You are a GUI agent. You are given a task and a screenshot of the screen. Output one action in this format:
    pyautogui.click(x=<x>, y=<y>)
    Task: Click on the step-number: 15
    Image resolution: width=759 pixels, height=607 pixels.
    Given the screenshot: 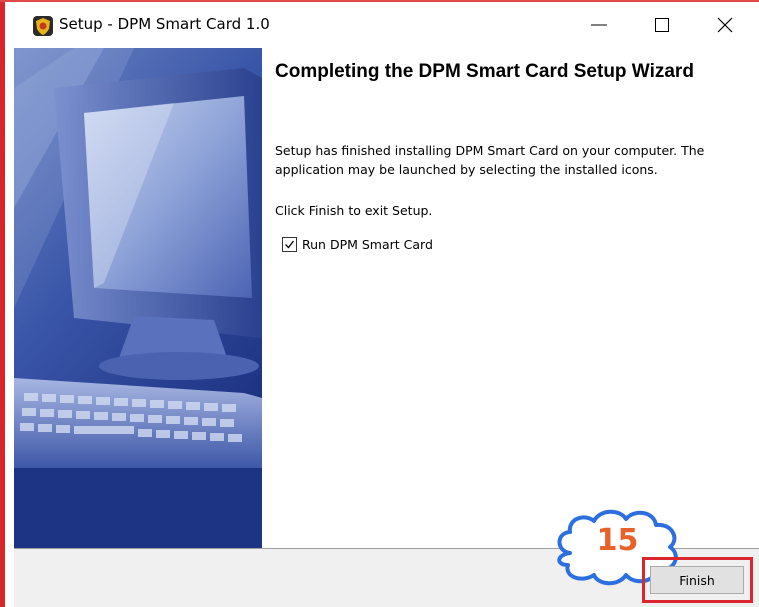 What is the action you would take?
    pyautogui.click(x=617, y=540)
    